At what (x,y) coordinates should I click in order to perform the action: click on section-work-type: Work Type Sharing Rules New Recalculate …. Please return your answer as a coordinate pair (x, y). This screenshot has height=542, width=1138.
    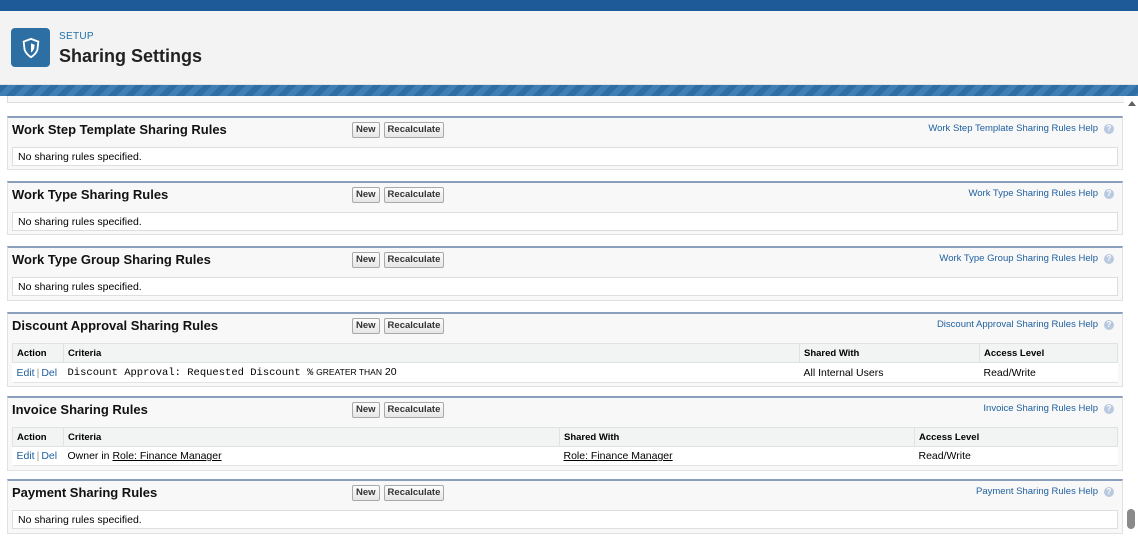
    Looking at the image, I should click on (565, 208).